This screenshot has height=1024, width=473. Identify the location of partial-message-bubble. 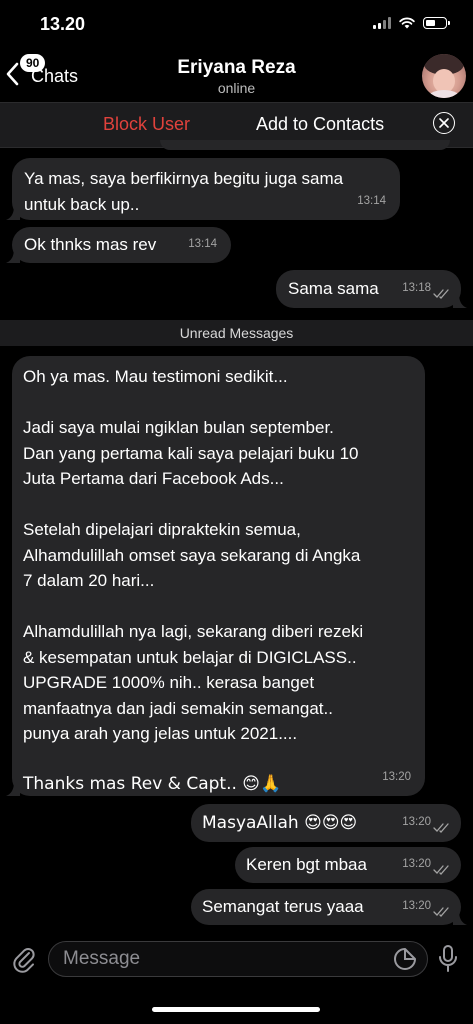
(305, 145).